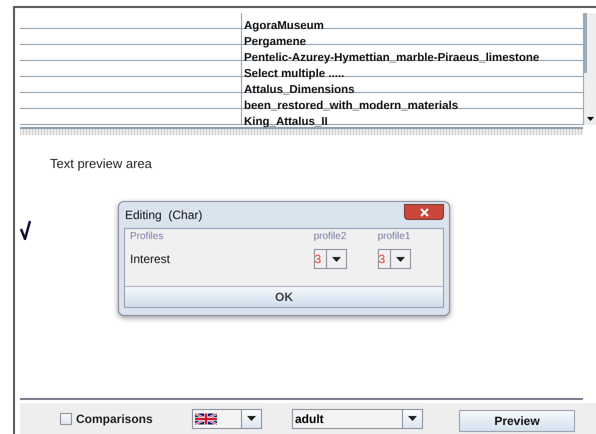 The height and width of the screenshot is (434, 596). What do you see at coordinates (299, 90) in the screenshot?
I see `table-cell: Attalus_Dimensions` at bounding box center [299, 90].